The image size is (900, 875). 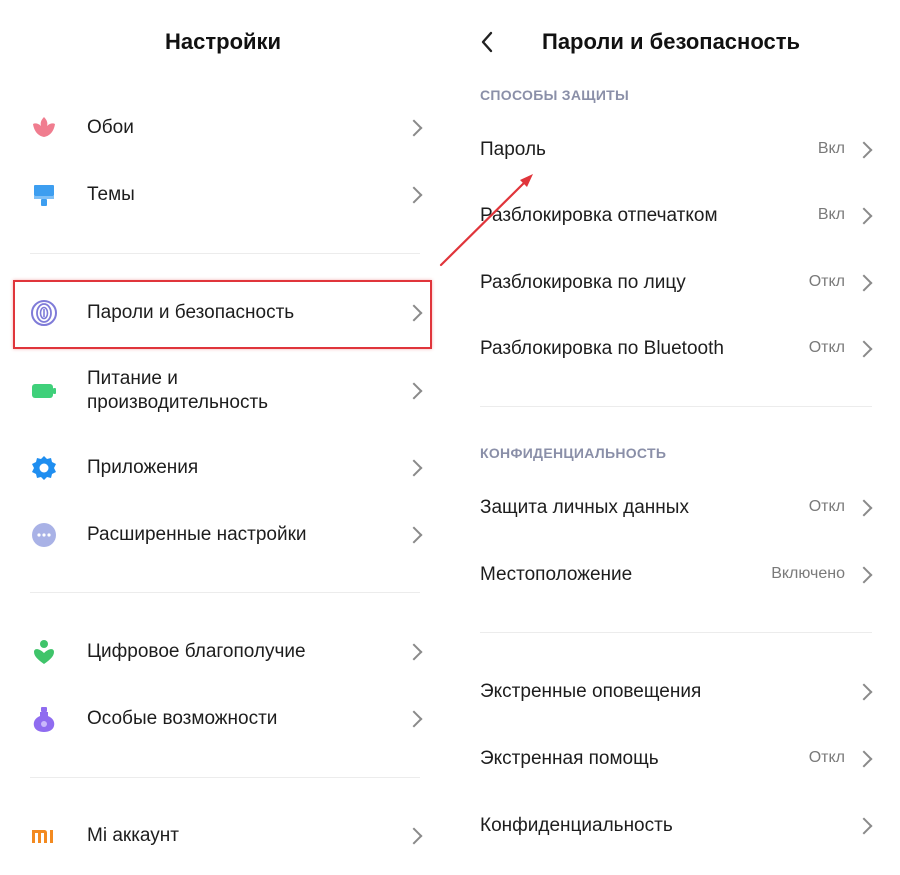 I want to click on settings-item-battery-performance: Питание и производительность, so click(x=230, y=391).